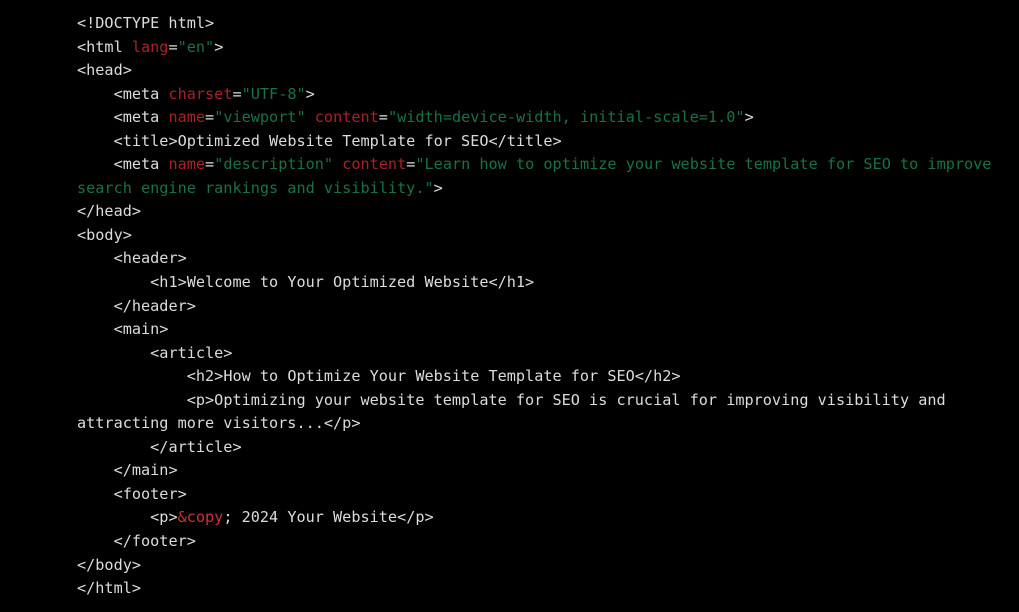 This screenshot has width=1019, height=612. Describe the element at coordinates (196, 46) in the screenshot. I see `code-token-value: "en"` at that location.